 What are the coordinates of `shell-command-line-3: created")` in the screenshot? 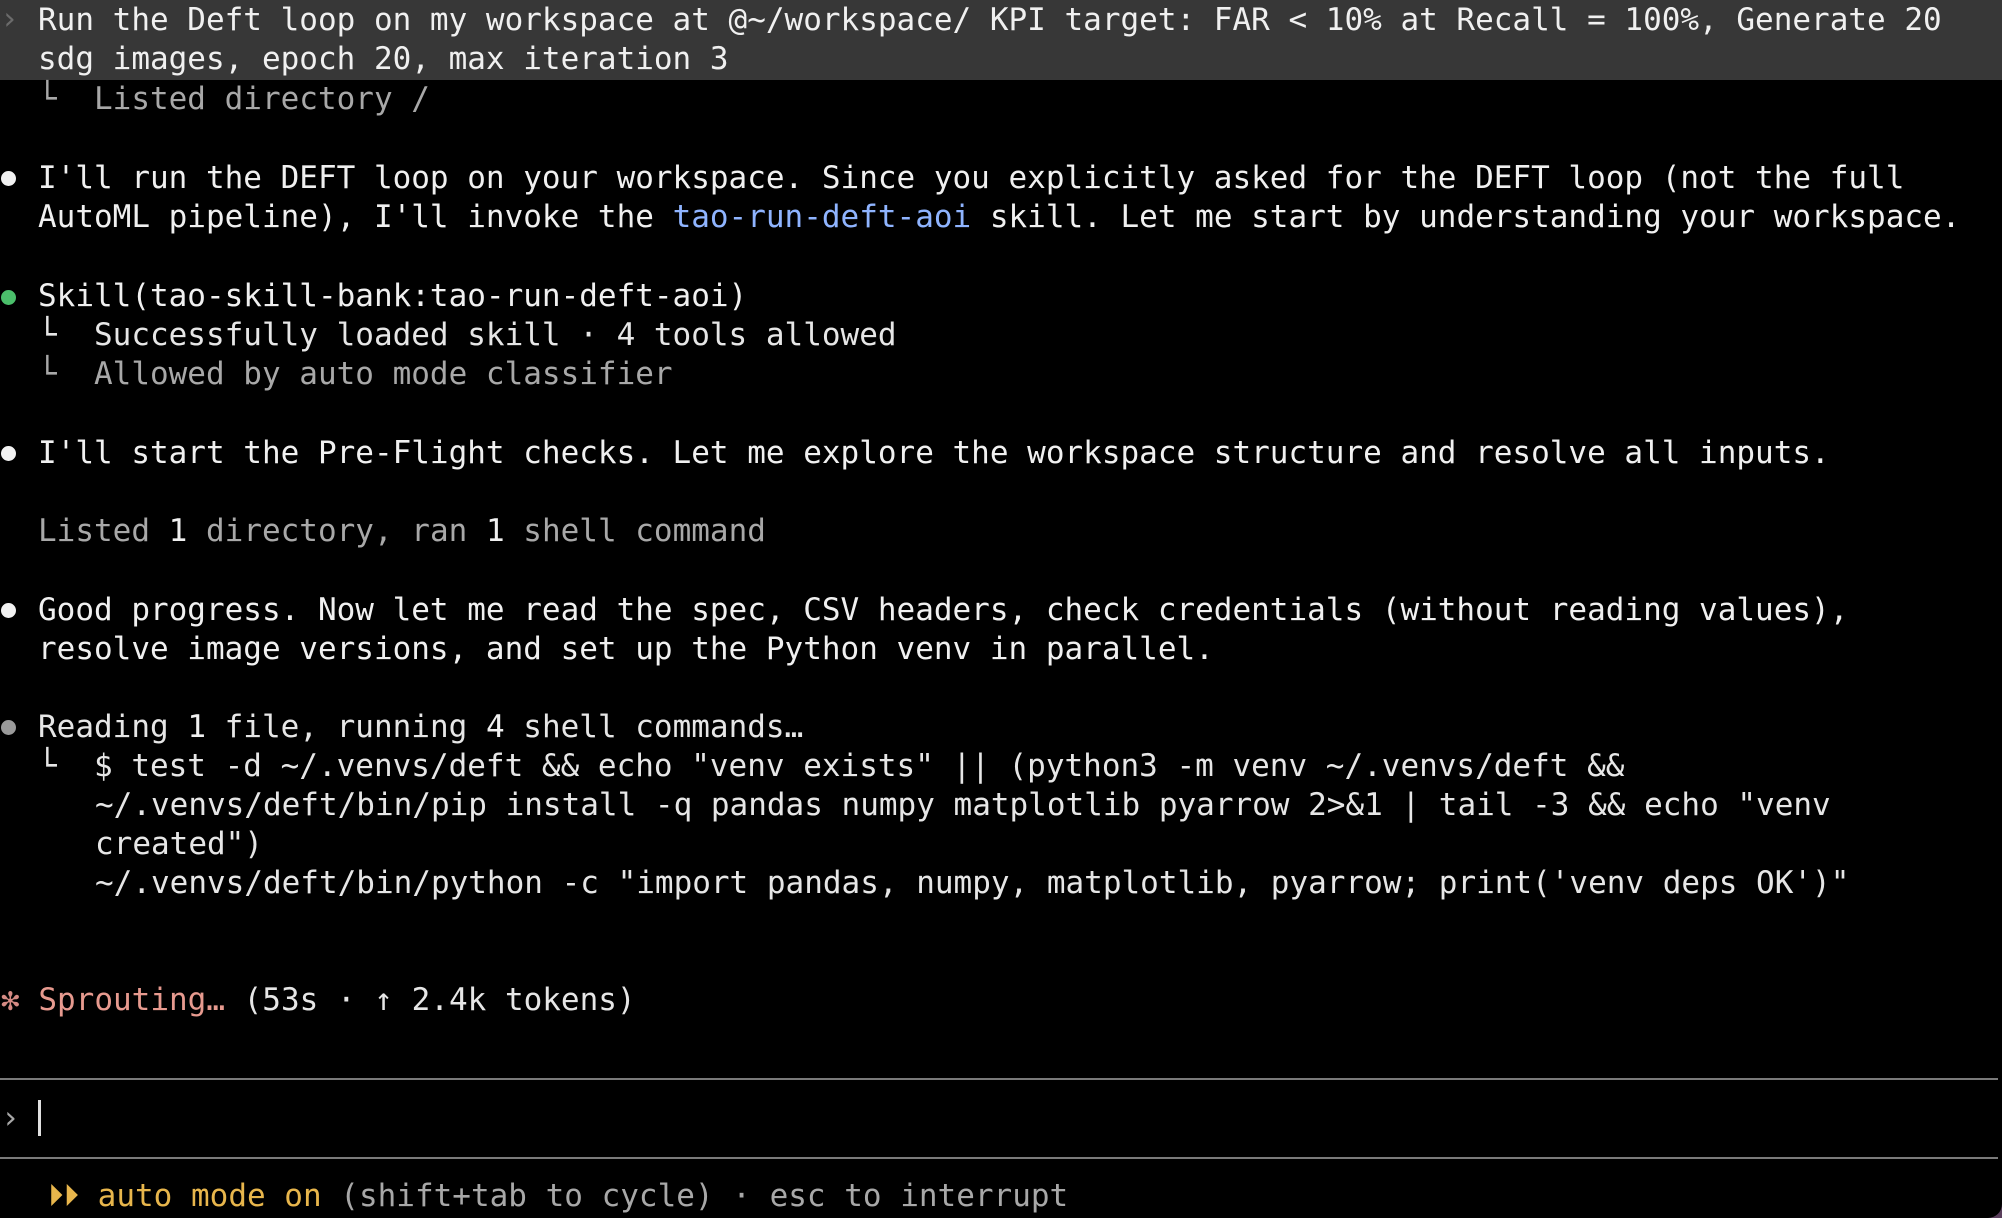 It's located at (179, 844).